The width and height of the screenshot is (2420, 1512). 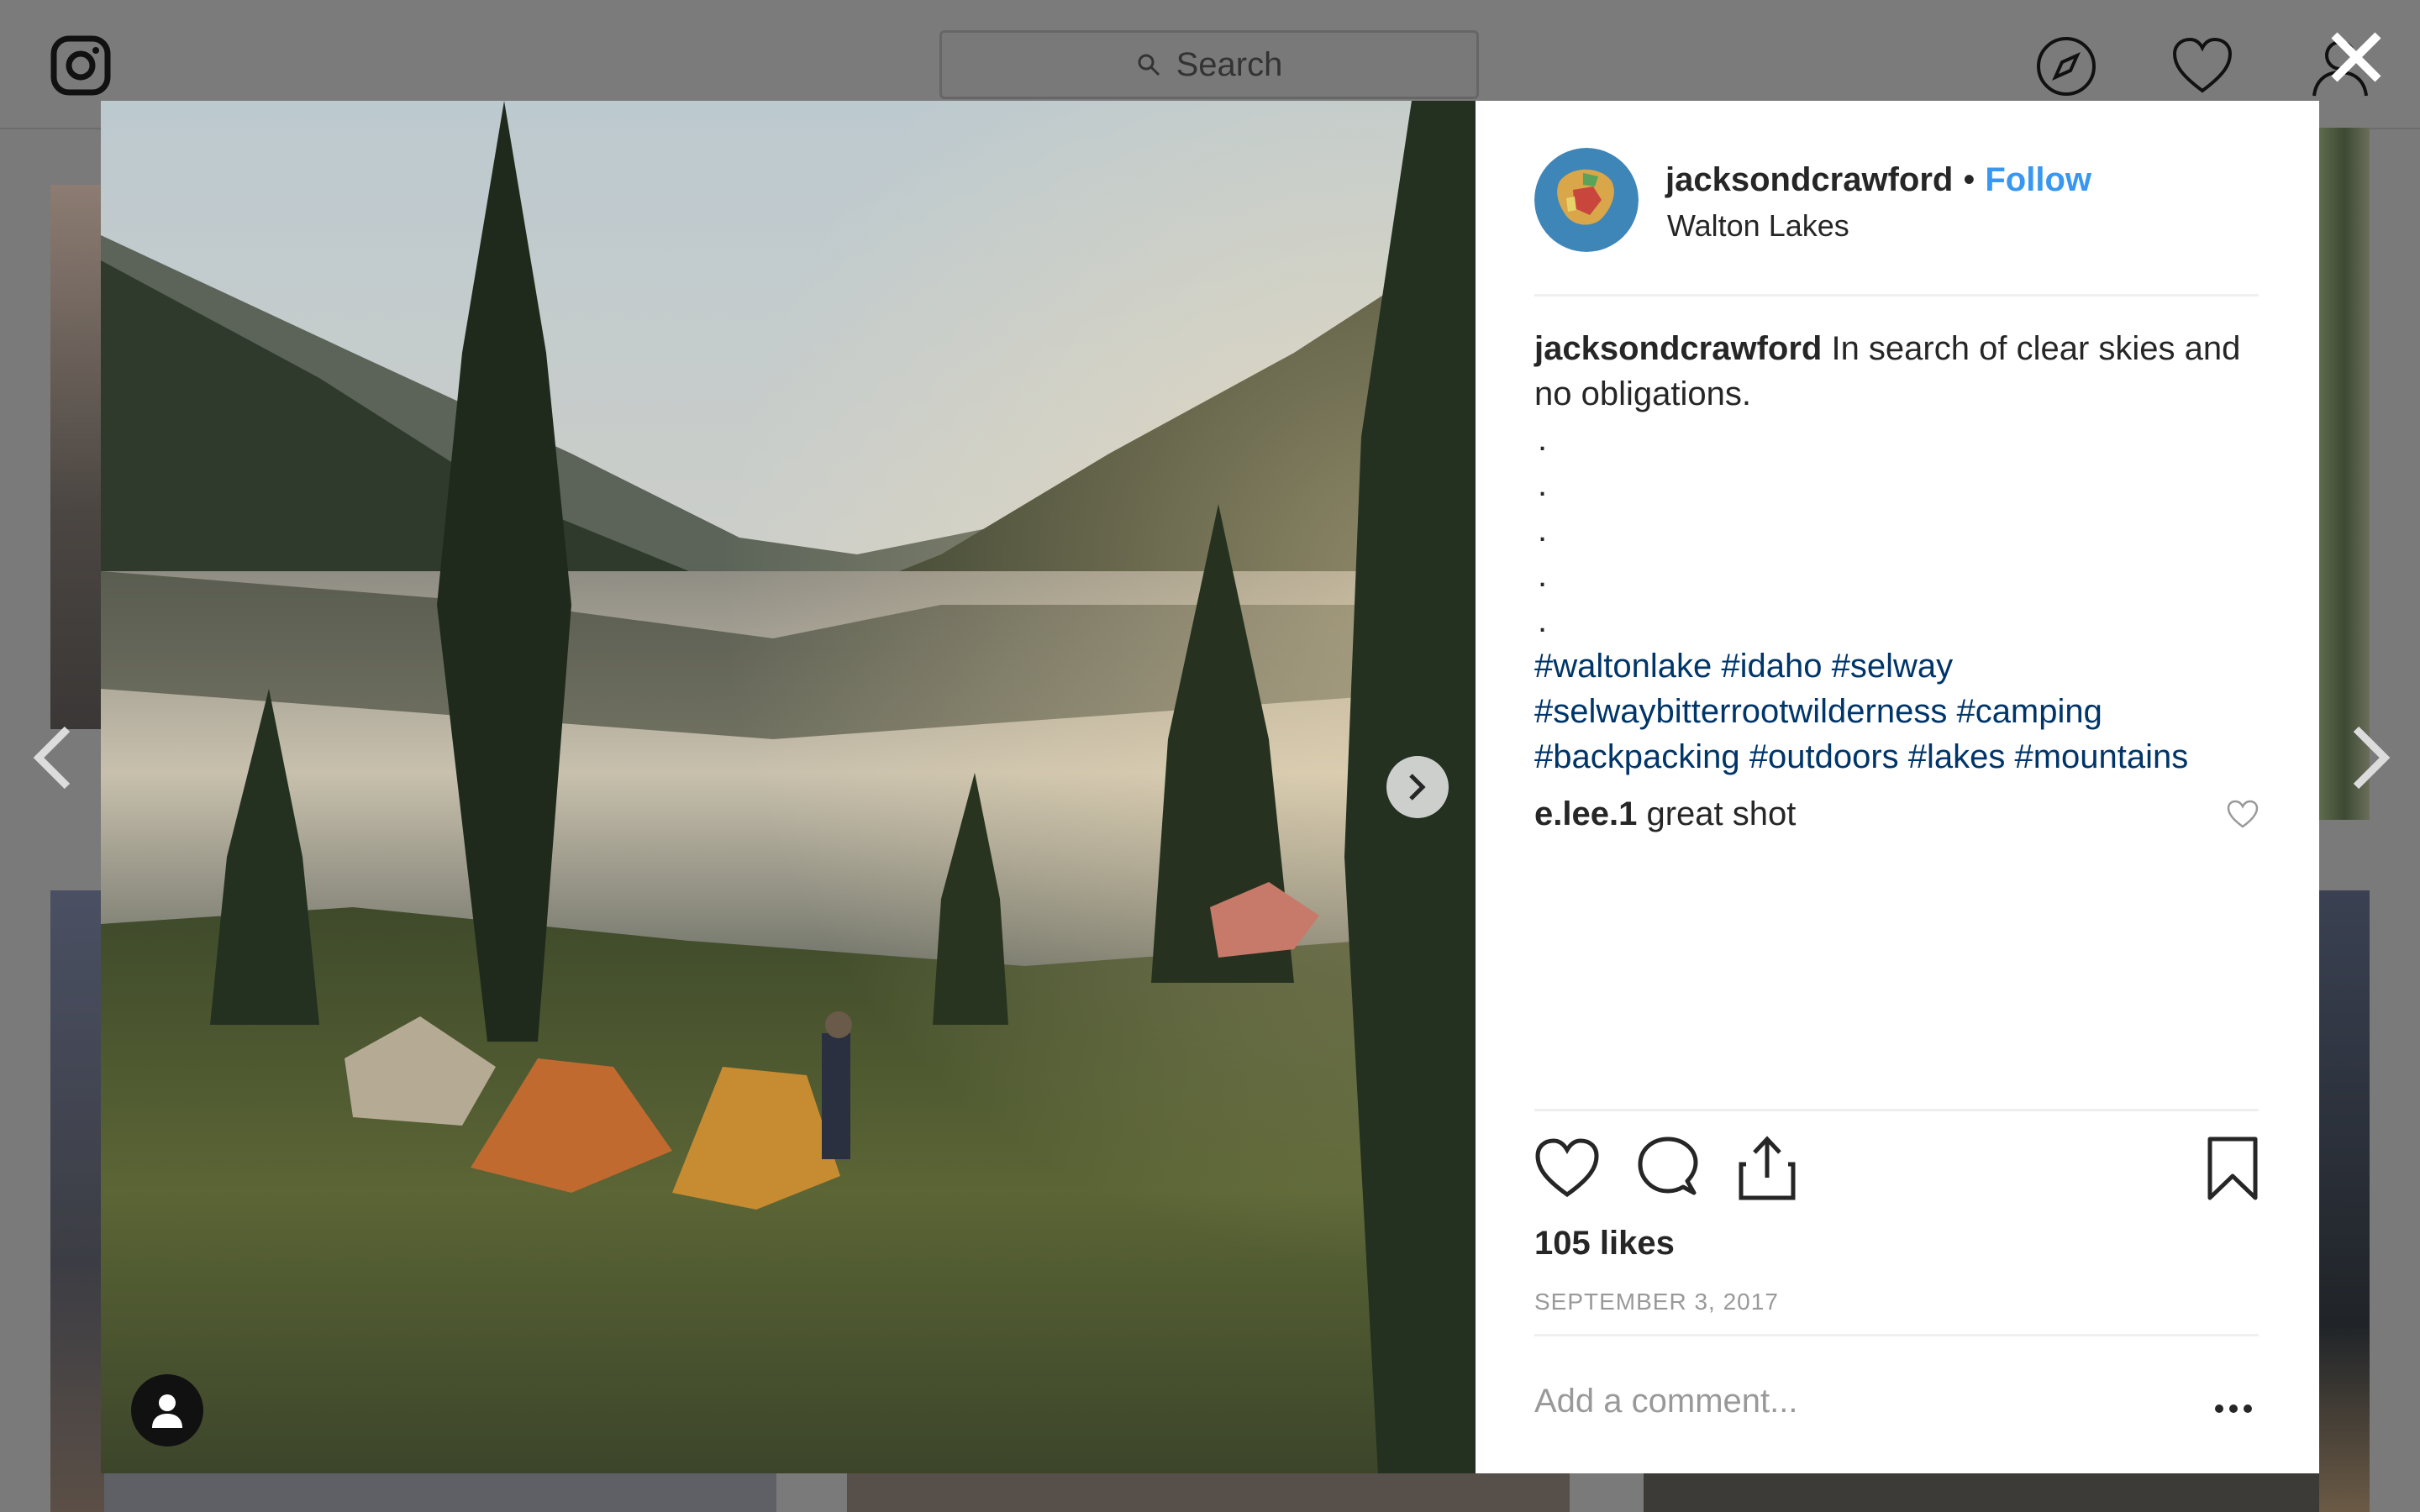 What do you see at coordinates (1809, 180) in the screenshot?
I see `post-username: jacksondcrawford` at bounding box center [1809, 180].